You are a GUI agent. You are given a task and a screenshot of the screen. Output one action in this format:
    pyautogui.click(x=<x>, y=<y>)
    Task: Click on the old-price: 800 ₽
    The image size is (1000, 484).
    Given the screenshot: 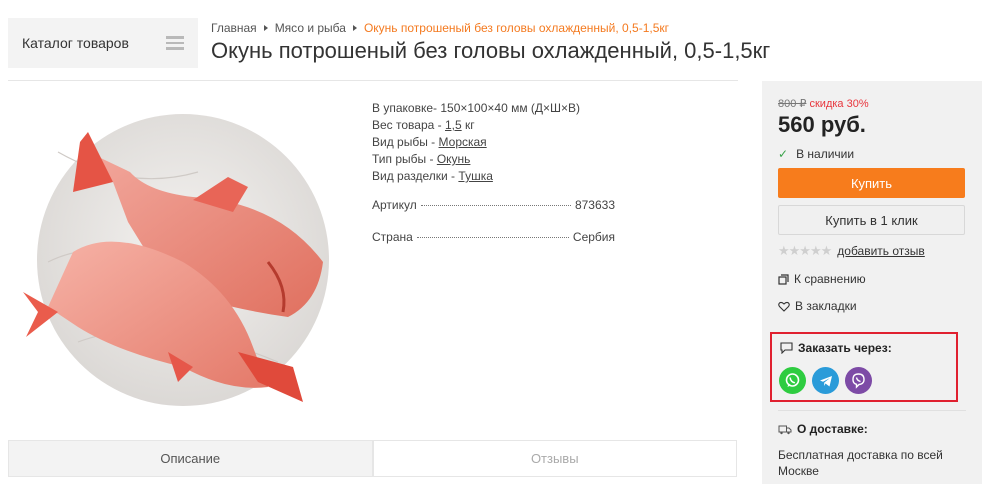 What is the action you would take?
    pyautogui.click(x=792, y=104)
    